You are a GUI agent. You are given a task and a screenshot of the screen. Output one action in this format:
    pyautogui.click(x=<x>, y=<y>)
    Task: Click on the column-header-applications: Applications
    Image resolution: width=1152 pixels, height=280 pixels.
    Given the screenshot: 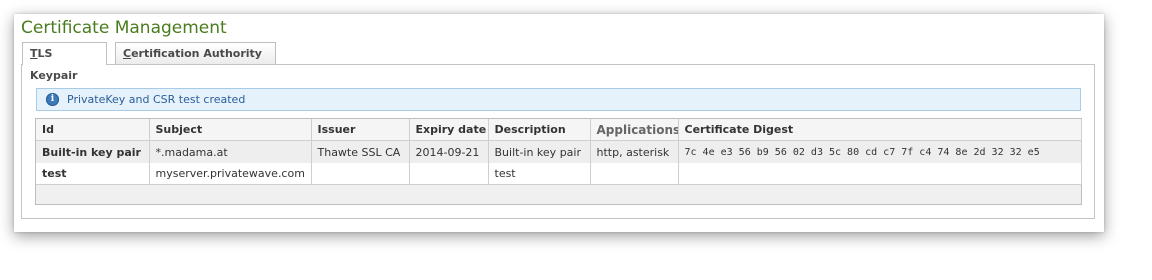 What is the action you would take?
    pyautogui.click(x=634, y=130)
    